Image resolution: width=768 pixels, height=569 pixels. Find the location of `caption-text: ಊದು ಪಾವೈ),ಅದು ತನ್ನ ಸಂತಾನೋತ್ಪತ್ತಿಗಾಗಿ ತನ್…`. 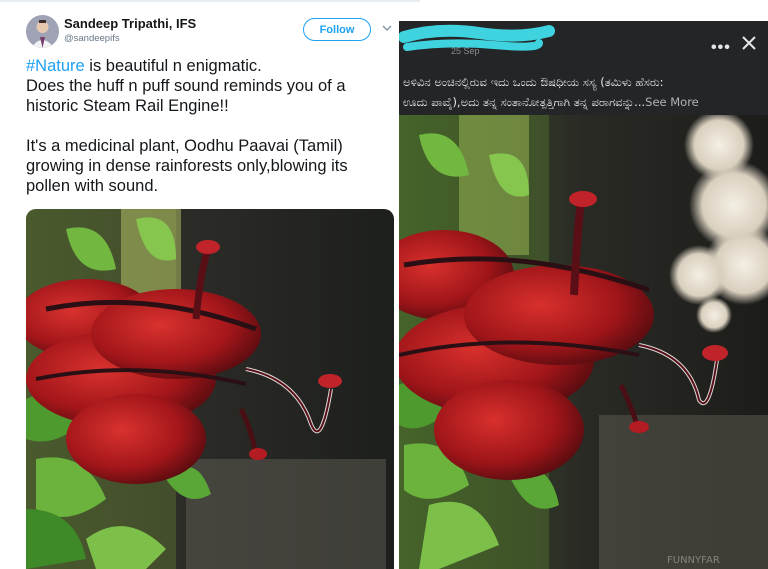

caption-text: ಊದು ಪಾವೈ),ಅದು ತನ್ನ ಸಂತಾನೋತ್ಪತ್ತಿಗಾಗಿ ತನ್… is located at coordinates (524, 102).